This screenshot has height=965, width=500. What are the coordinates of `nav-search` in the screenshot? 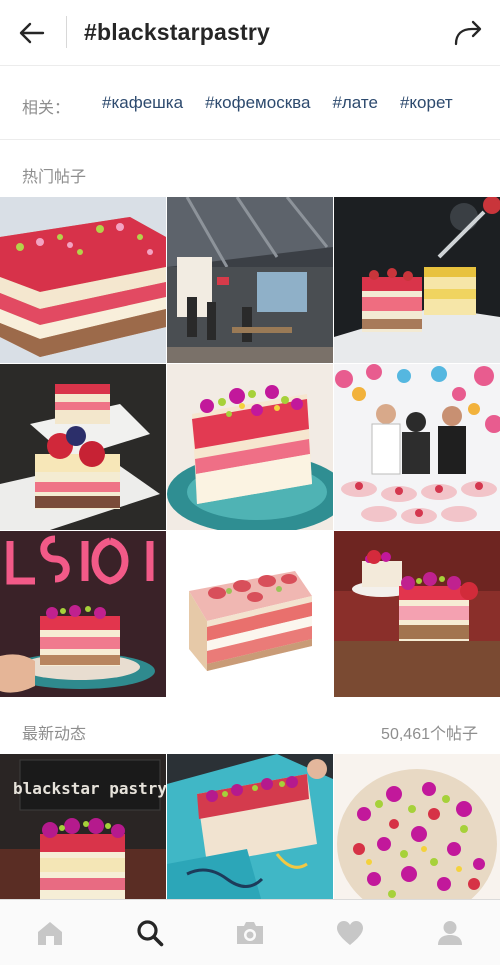 It's located at (150, 933).